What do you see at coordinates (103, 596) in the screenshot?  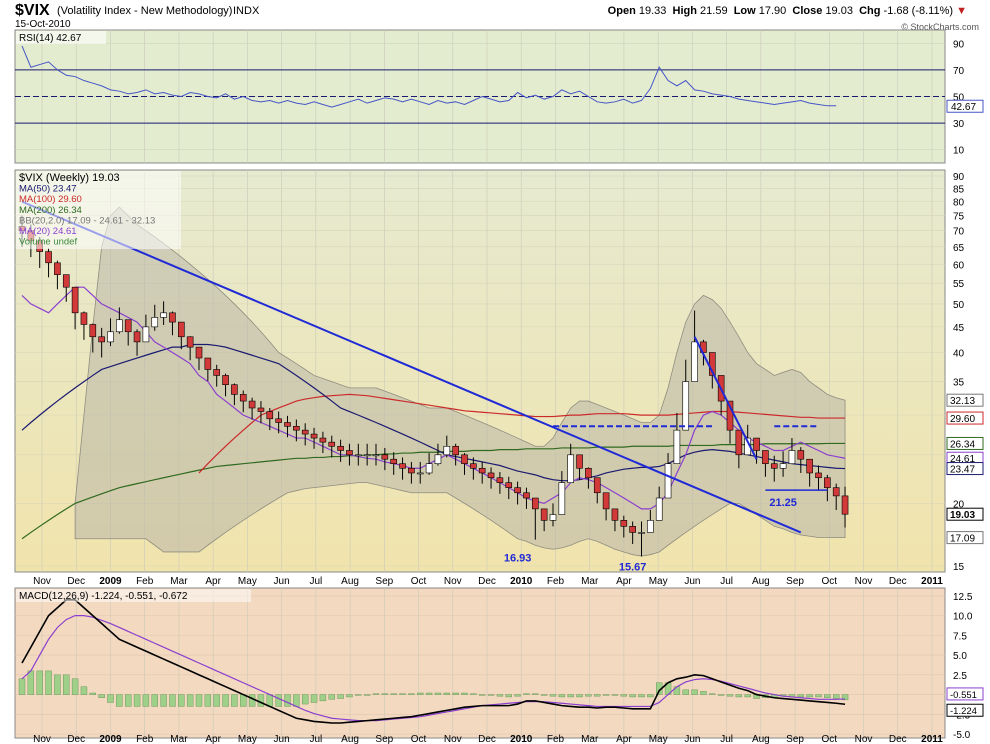 I see `macd-legend: MACD(12,26,9) -1.224, -0.551, -0.672` at bounding box center [103, 596].